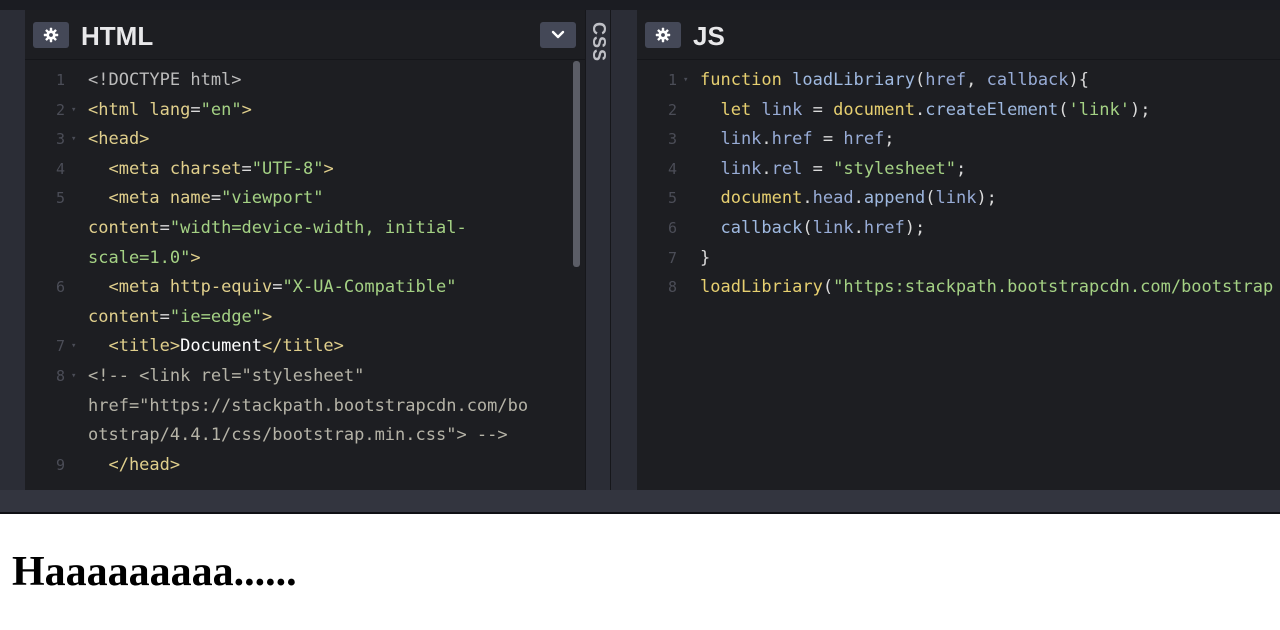 The height and width of the screenshot is (630, 1280). What do you see at coordinates (305, 259) in the screenshot?
I see `html-code-line: scale=1.0">` at bounding box center [305, 259].